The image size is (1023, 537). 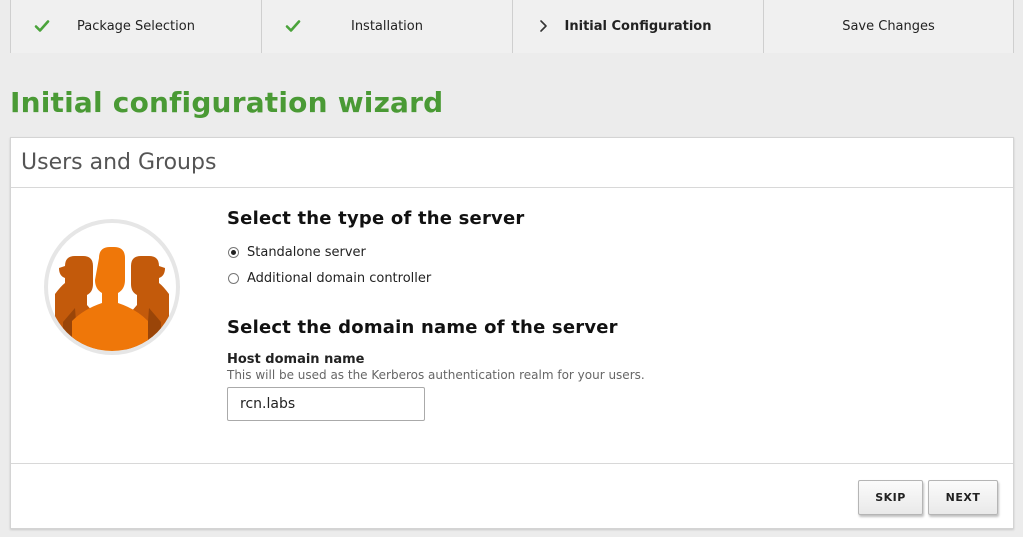 I want to click on skip-button: SKIP, so click(x=890, y=497).